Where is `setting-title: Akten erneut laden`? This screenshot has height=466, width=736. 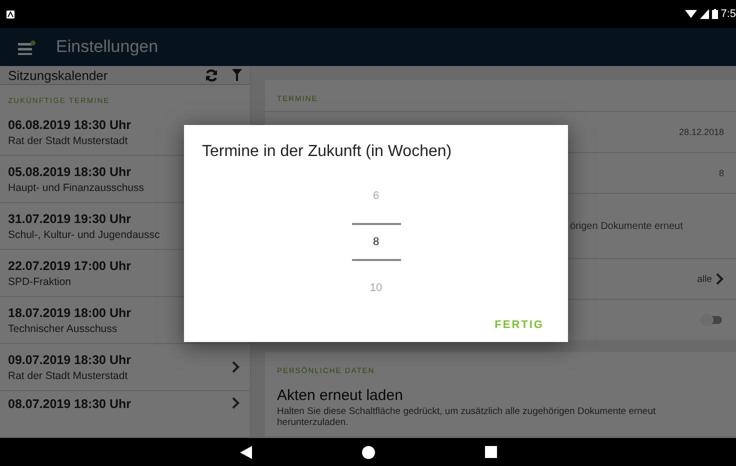
setting-title: Akten erneut laden is located at coordinates (500, 394).